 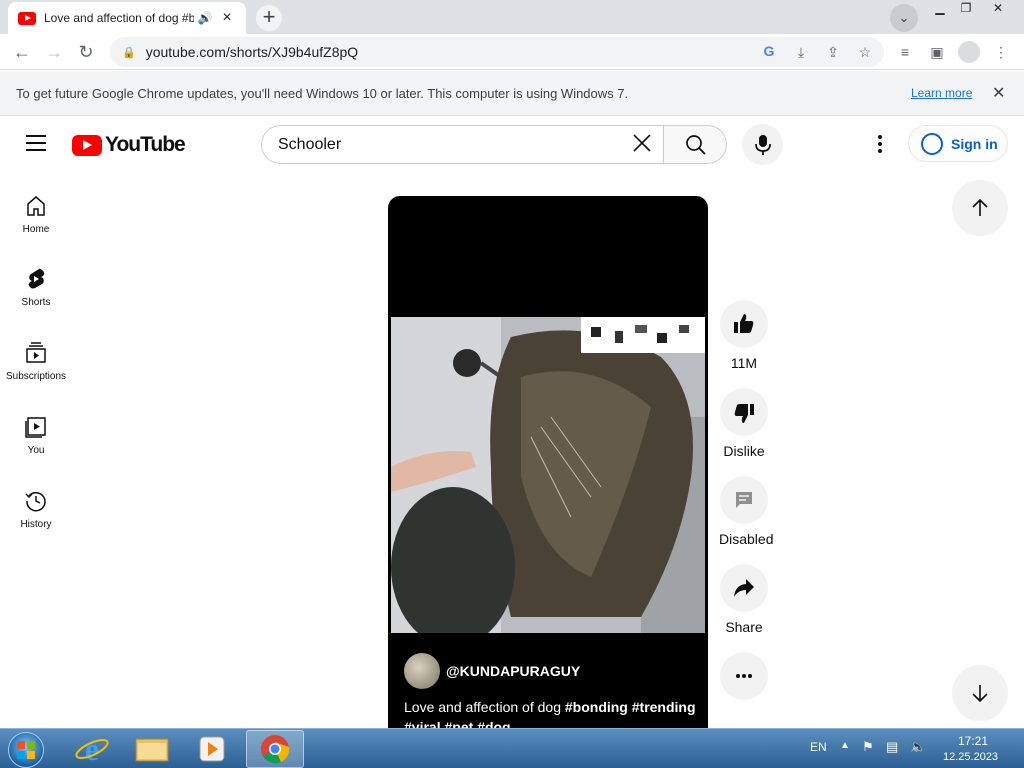 I want to click on share-icon, so click(x=744, y=588).